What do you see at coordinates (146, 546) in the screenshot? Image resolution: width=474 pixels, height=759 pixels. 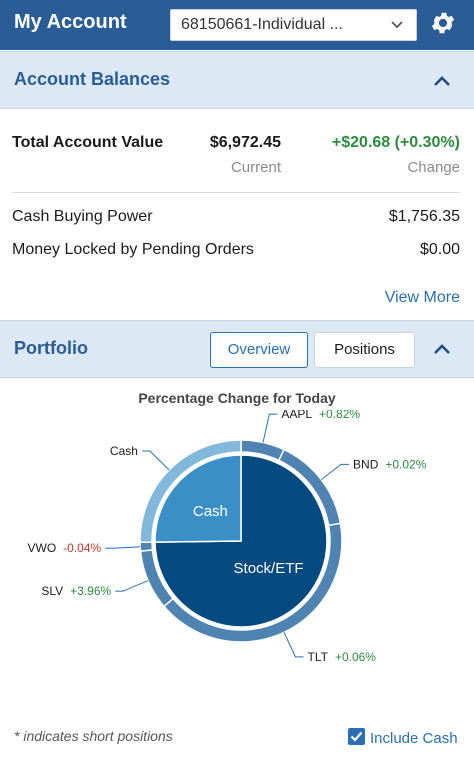 I see `outer-slice-vwo` at bounding box center [146, 546].